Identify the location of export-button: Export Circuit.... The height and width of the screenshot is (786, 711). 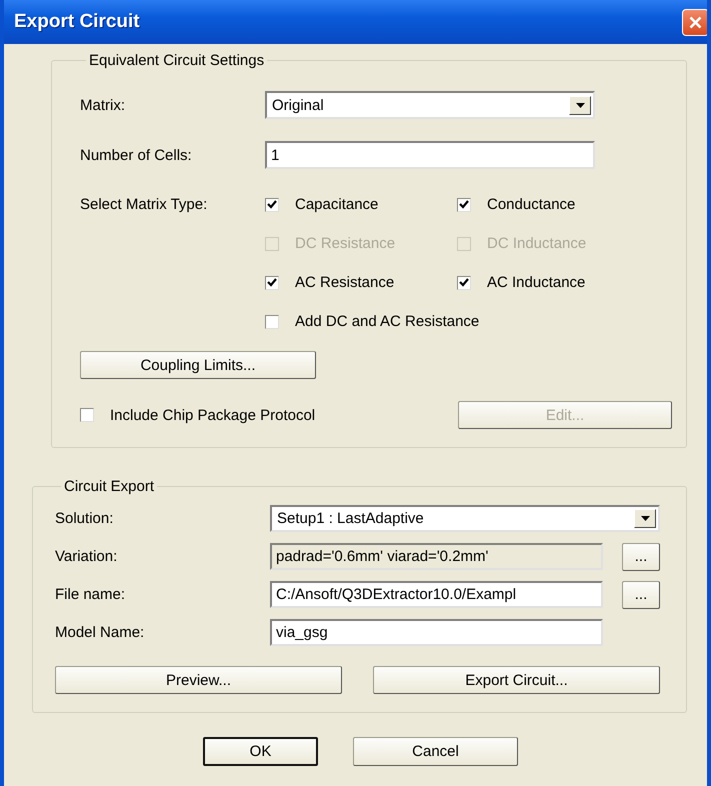
(516, 680).